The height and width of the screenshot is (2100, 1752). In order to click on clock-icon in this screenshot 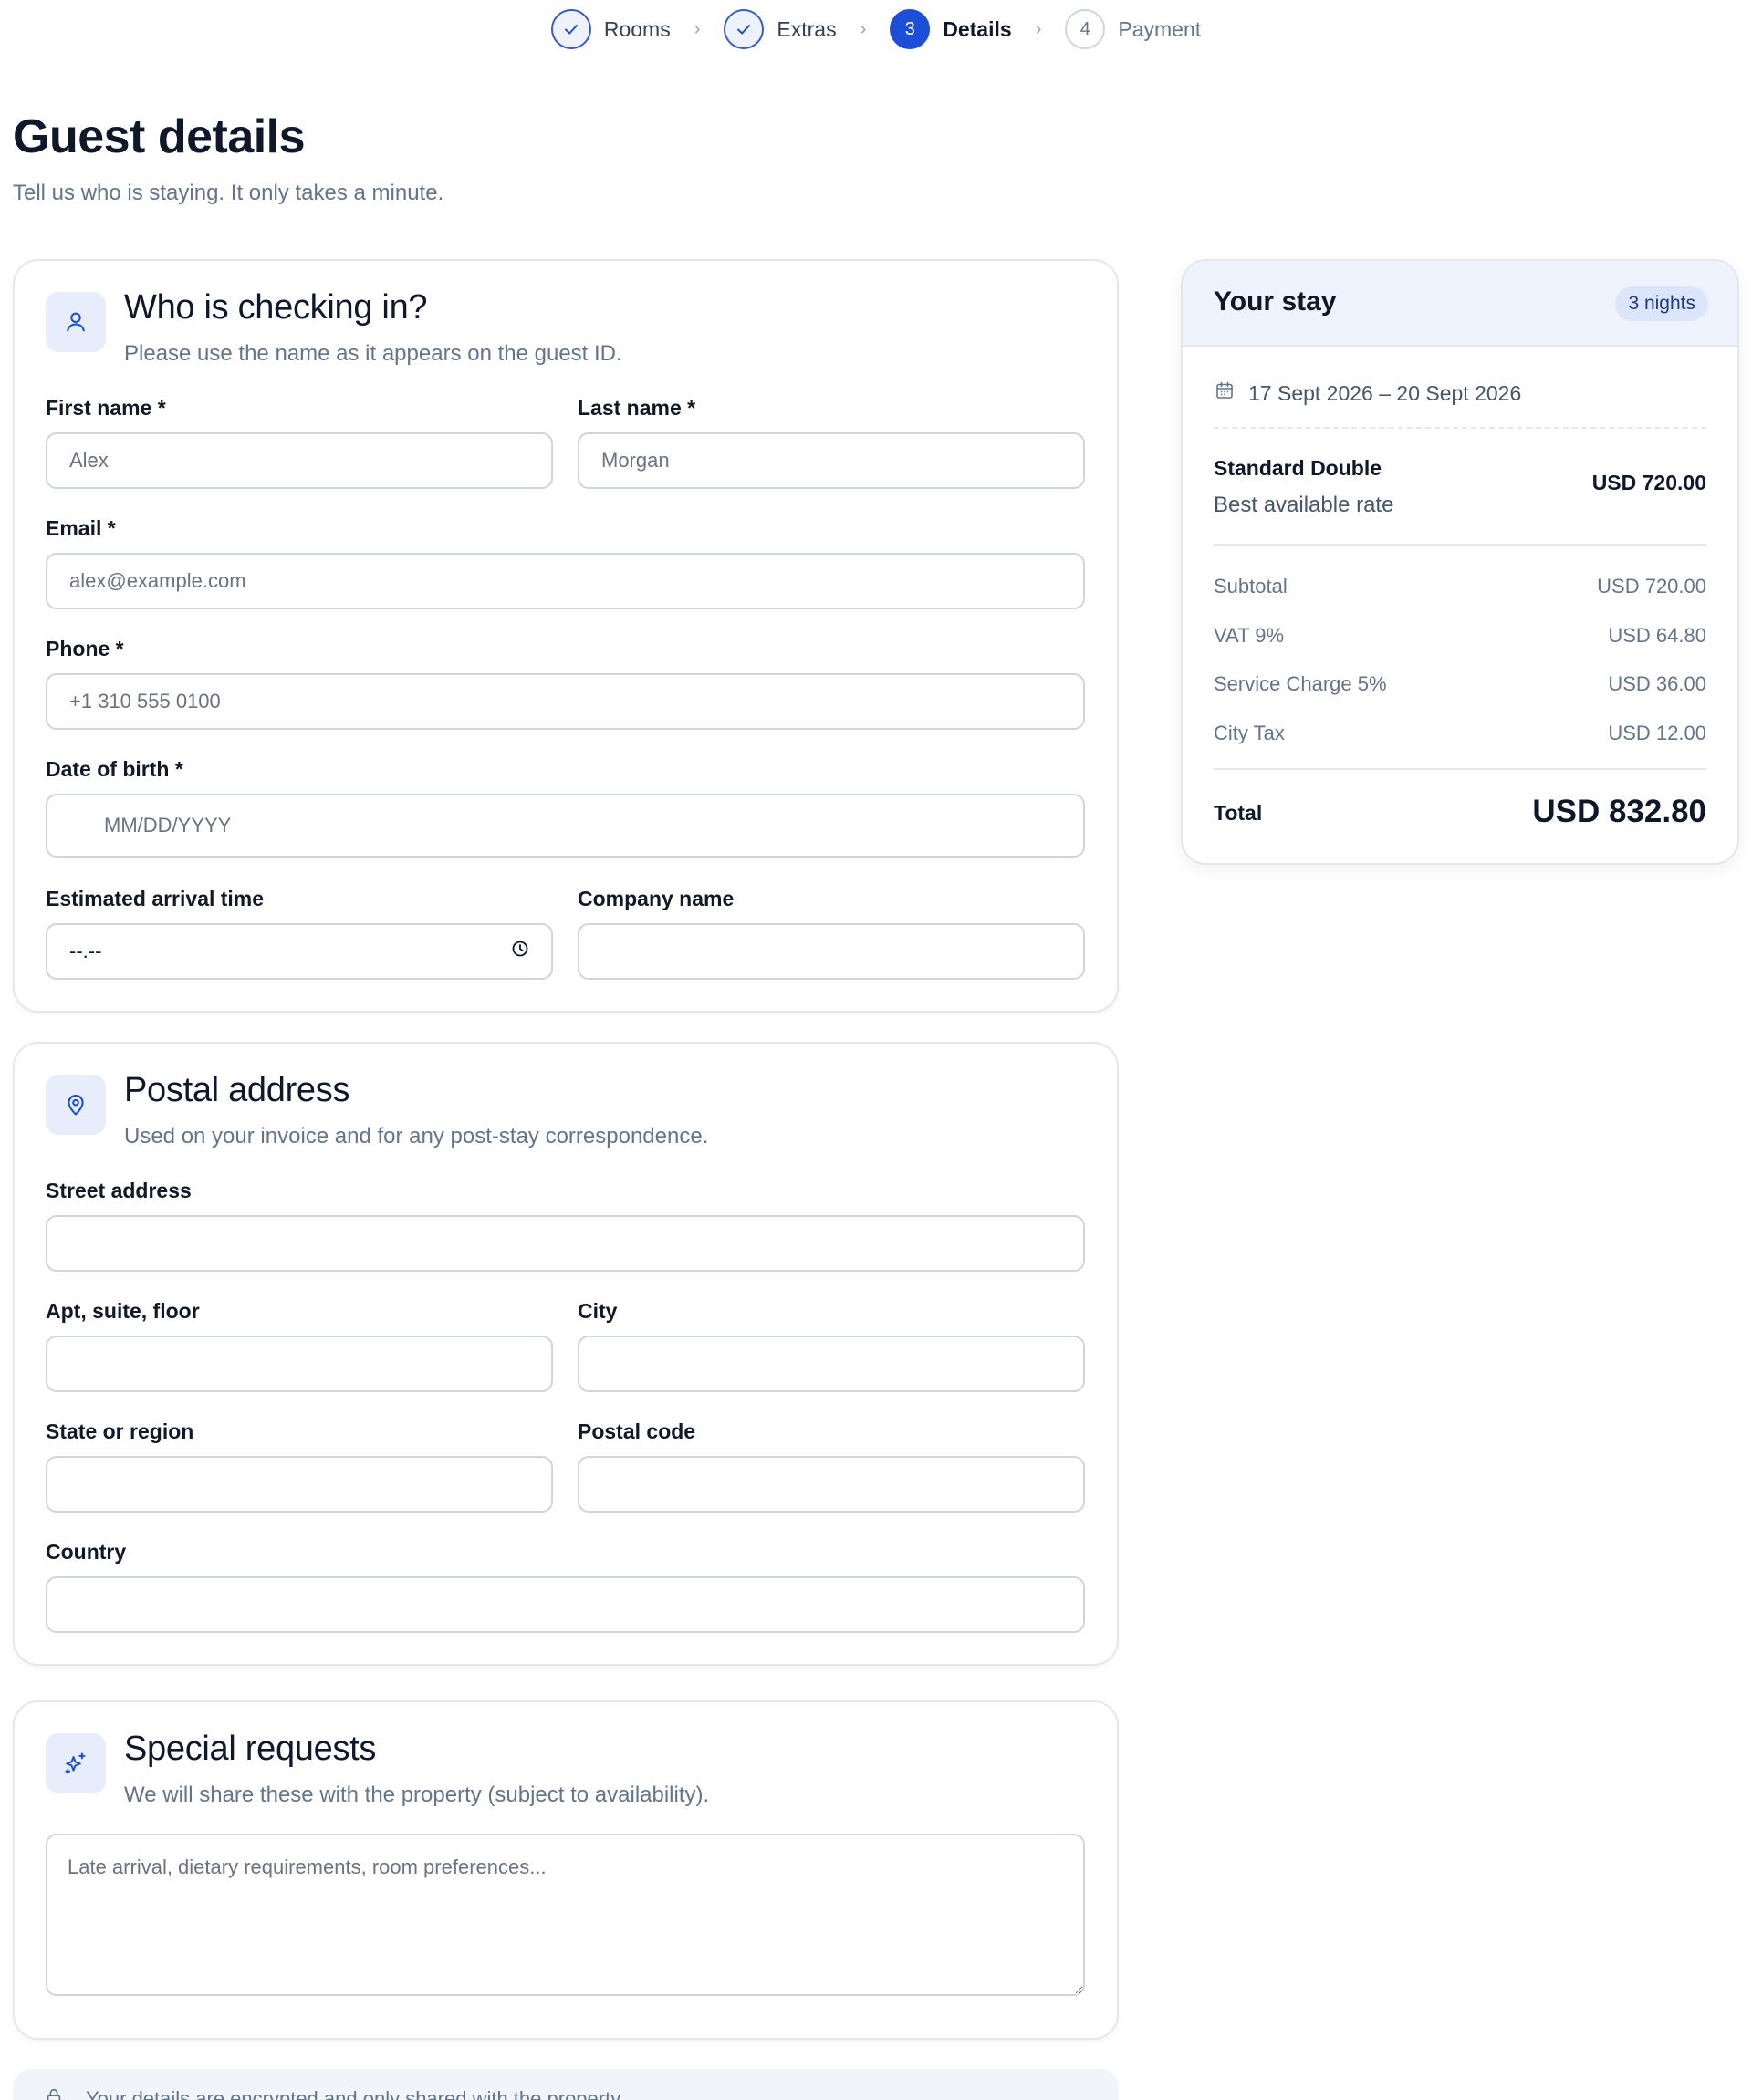, I will do `click(520, 952)`.